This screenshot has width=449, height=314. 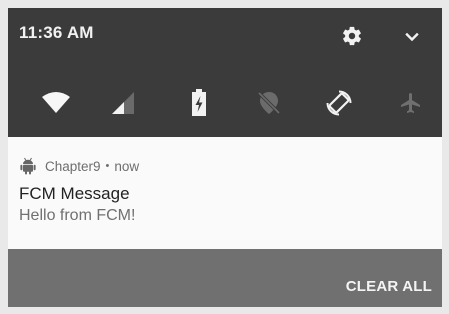 I want to click on battery-charging-icon, so click(x=199, y=103).